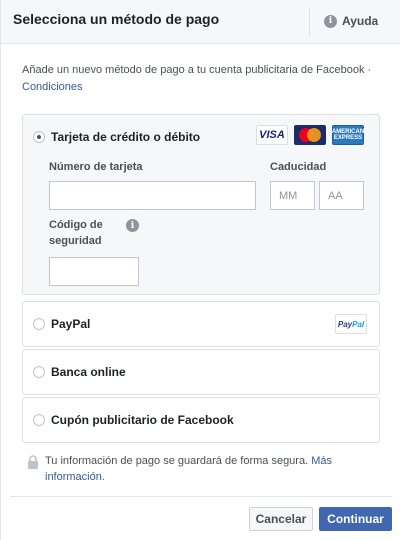 This screenshot has height=540, width=400. Describe the element at coordinates (341, 195) in the screenshot. I see `expiry-year-input: AA` at that location.